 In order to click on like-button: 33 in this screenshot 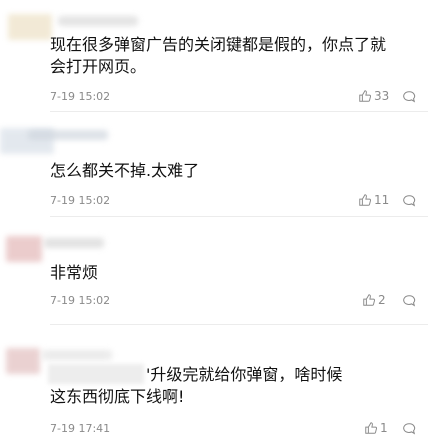, I will do `click(373, 96)`.